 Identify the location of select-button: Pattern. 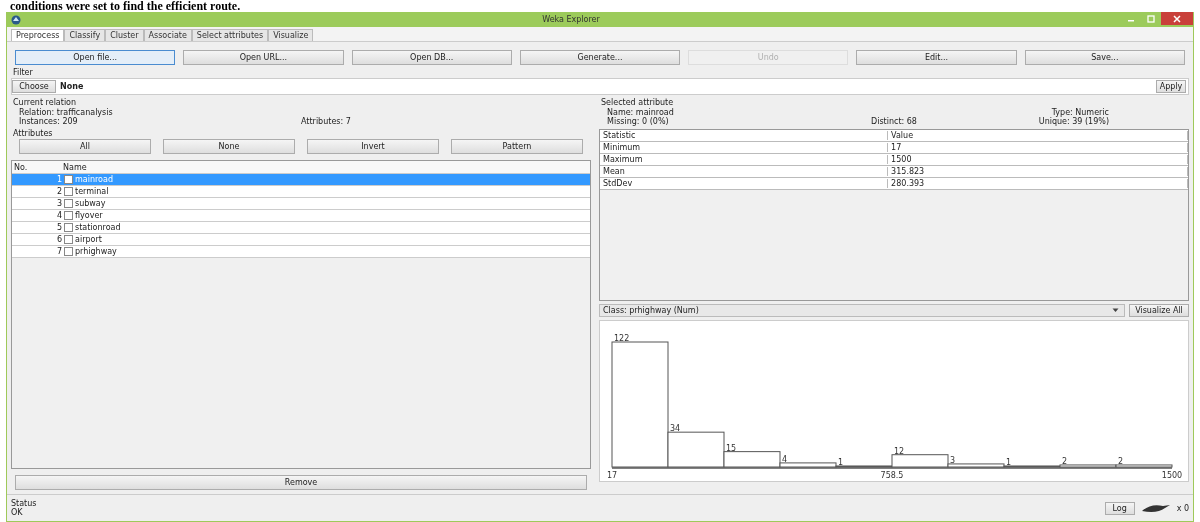
(517, 146).